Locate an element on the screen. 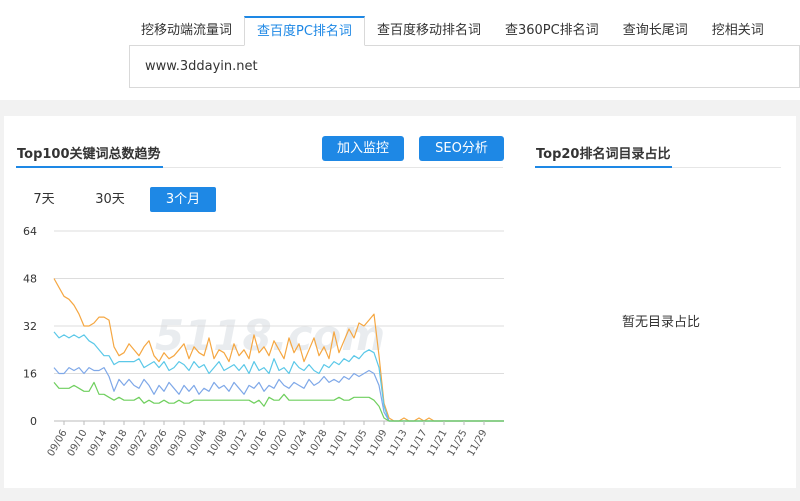 This screenshot has height=501, width=800. x-tick-label: 11/29 is located at coordinates (478, 443).